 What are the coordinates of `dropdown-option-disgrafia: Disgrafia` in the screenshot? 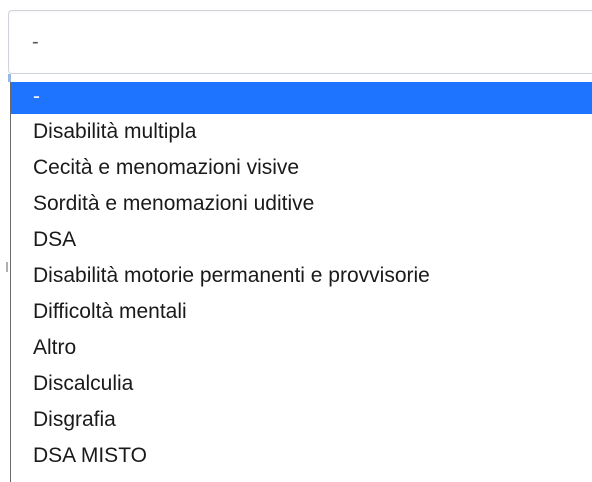 It's located at (301, 420).